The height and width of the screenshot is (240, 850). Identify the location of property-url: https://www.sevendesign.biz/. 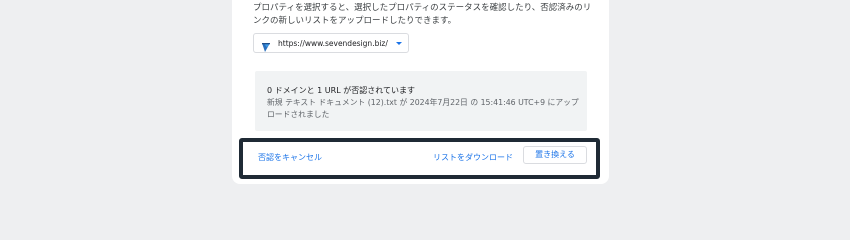
(333, 43).